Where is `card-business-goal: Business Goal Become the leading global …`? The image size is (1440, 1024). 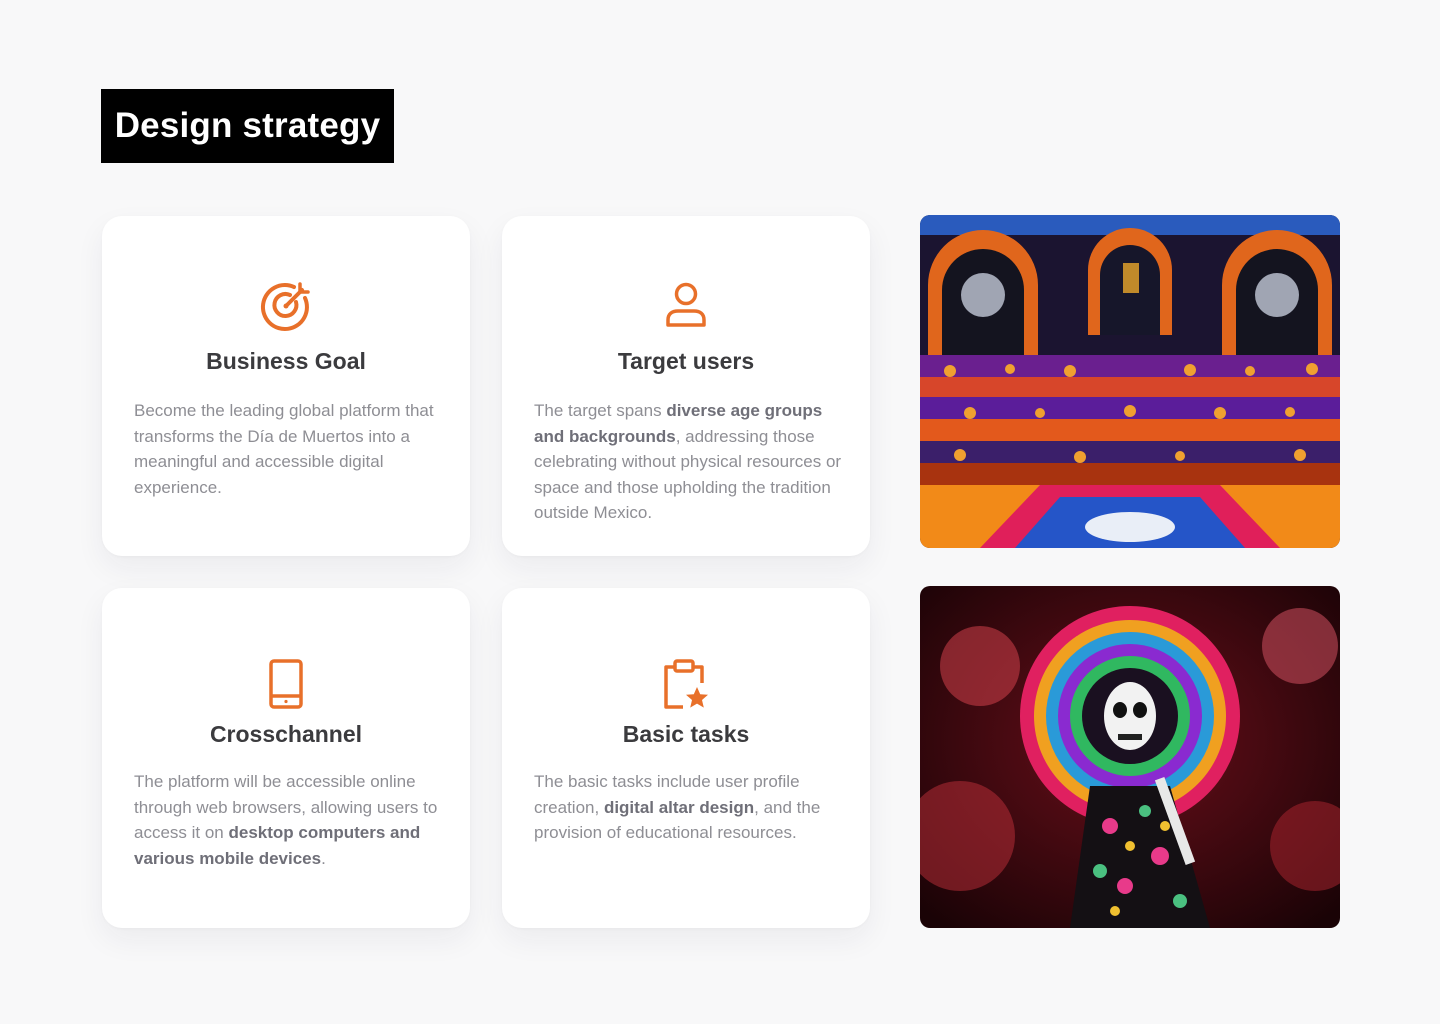 card-business-goal: Business Goal Become the leading global … is located at coordinates (286, 386).